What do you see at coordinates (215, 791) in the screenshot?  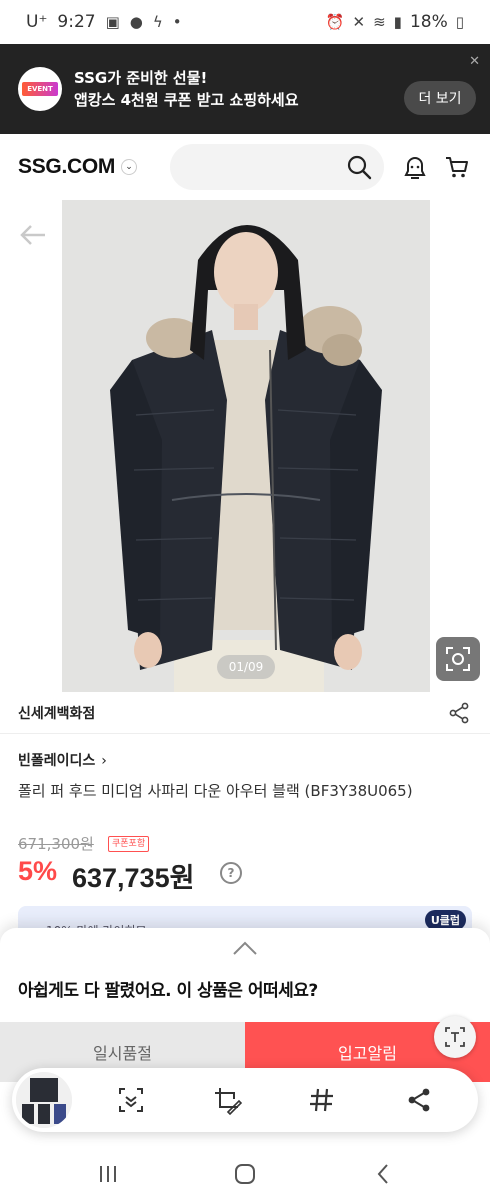 I see `product-name: 폴리 퍼 후드 미디엄 사파리 다운 아우터 블랙 (BF3Y38U065)` at bounding box center [215, 791].